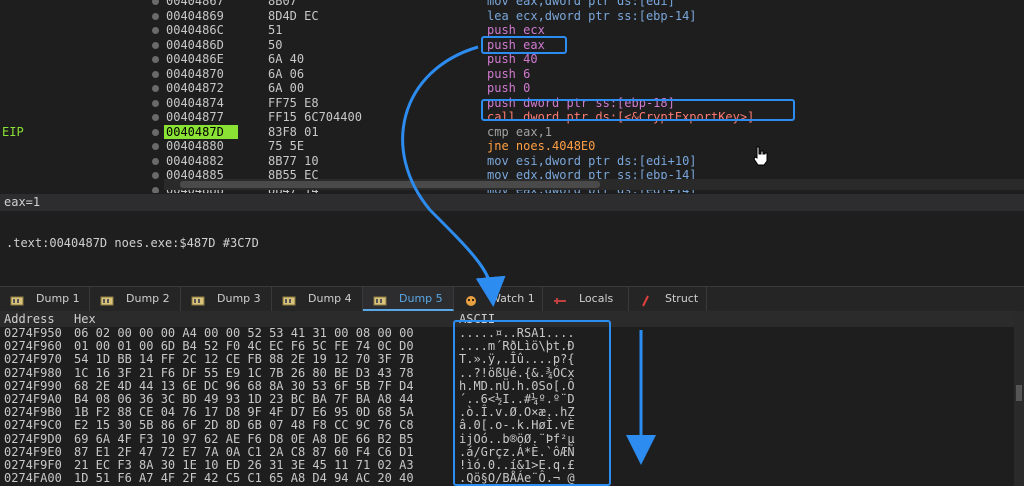 This screenshot has height=486, width=1024. What do you see at coordinates (760, 156) in the screenshot?
I see `hand-cursor-icon` at bounding box center [760, 156].